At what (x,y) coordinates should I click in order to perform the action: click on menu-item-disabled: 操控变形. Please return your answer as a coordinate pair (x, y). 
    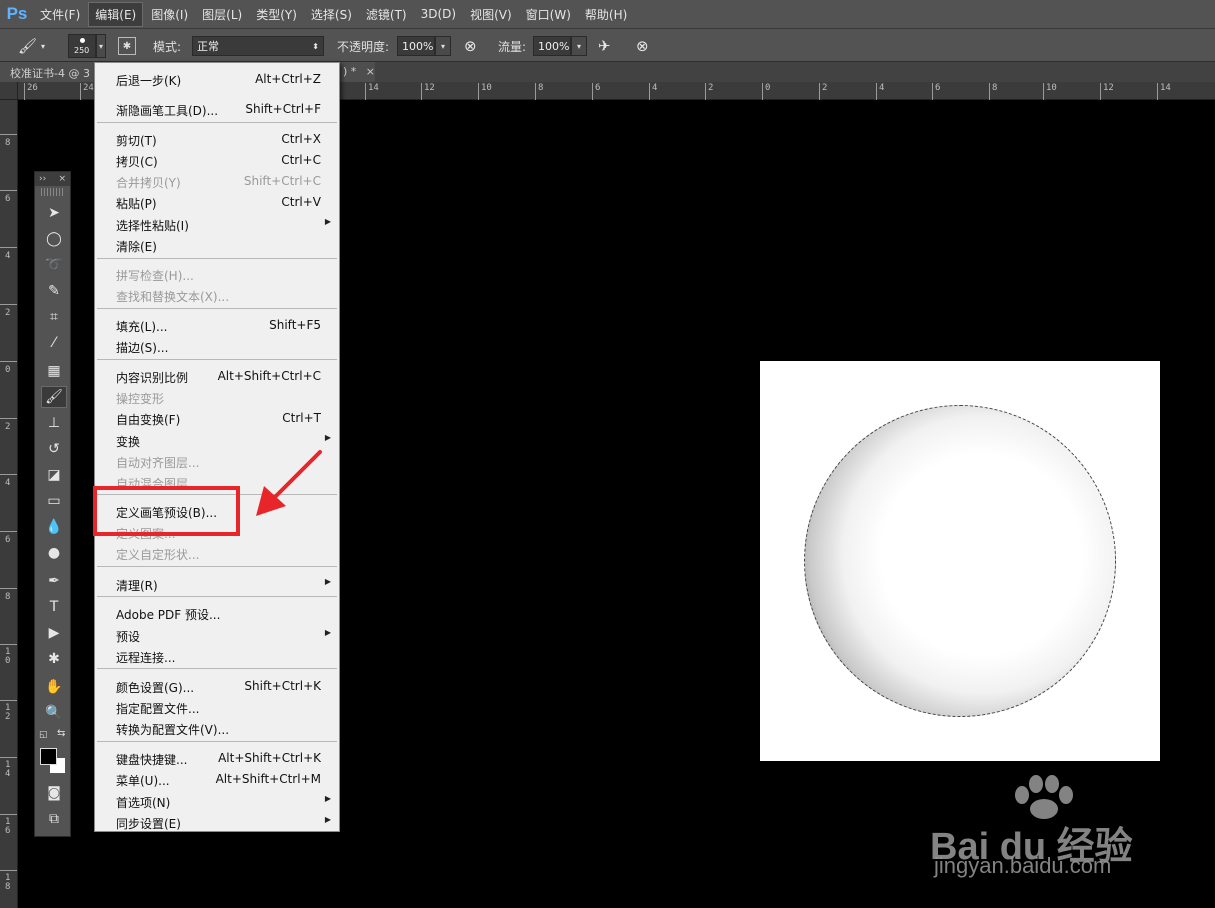
    Looking at the image, I should click on (140, 399).